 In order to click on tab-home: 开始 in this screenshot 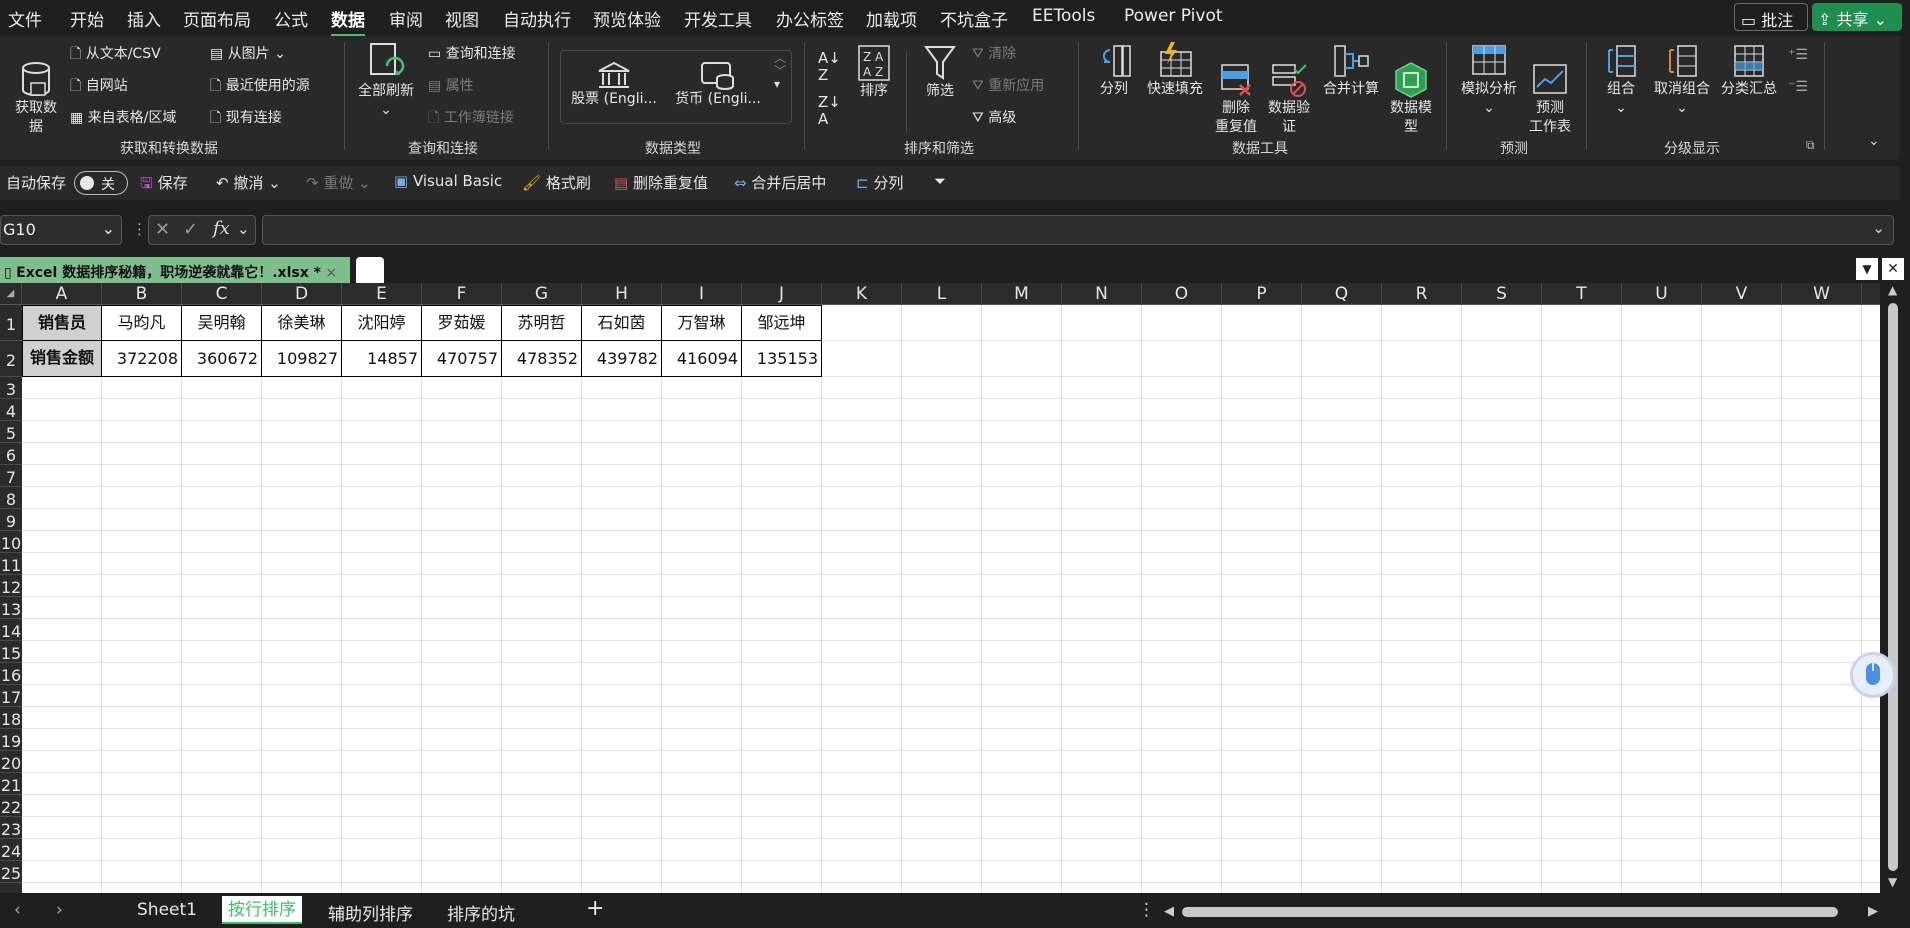, I will do `click(87, 18)`.